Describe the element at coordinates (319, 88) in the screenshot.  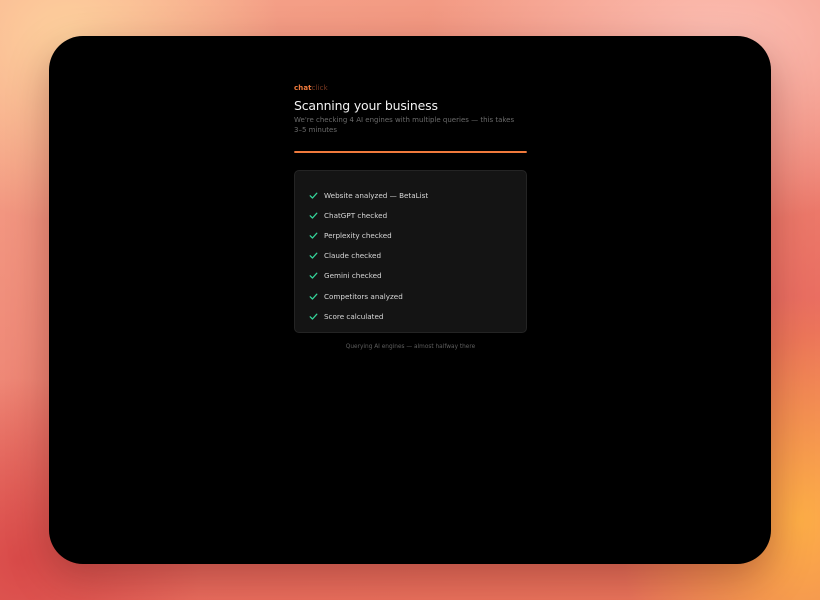
I see `brand-logo-part-2: click` at that location.